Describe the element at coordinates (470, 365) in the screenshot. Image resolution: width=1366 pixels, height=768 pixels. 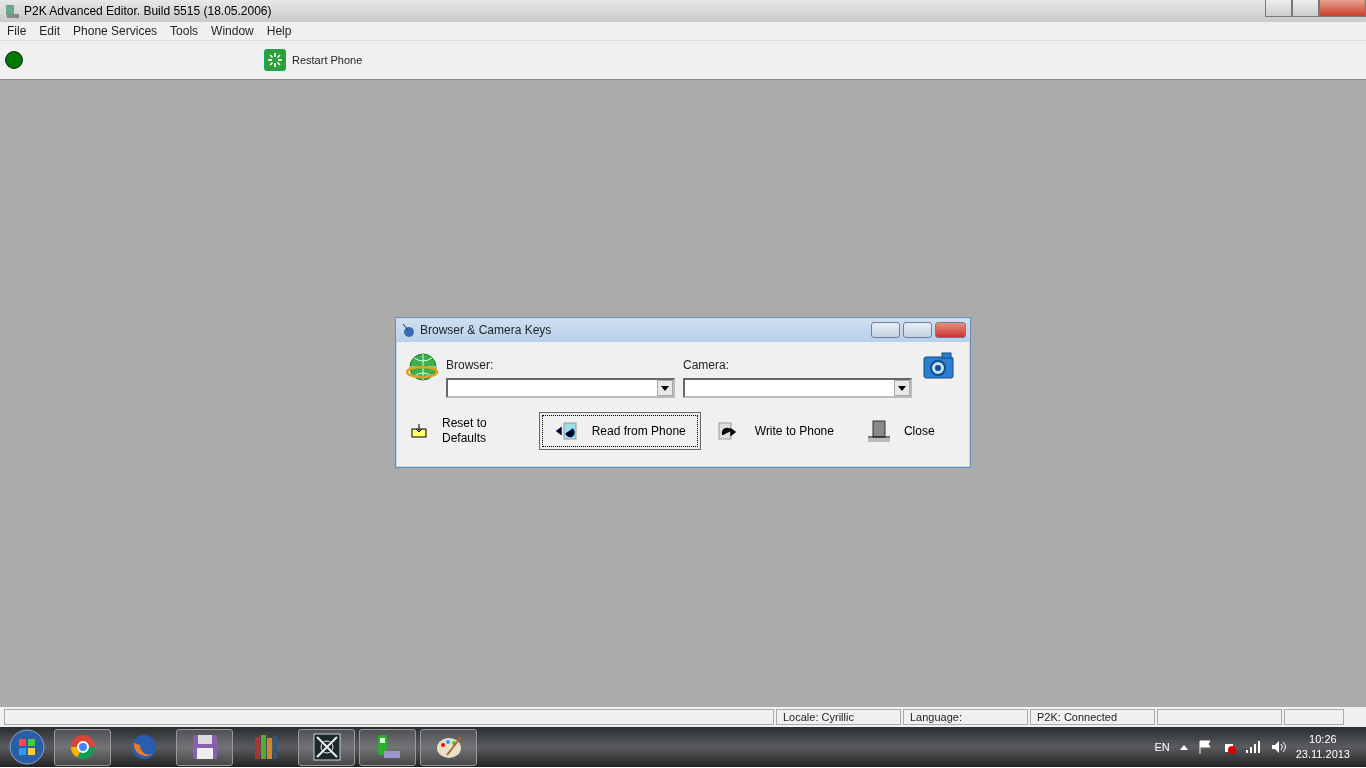
I see `field-label: Browser:` at that location.